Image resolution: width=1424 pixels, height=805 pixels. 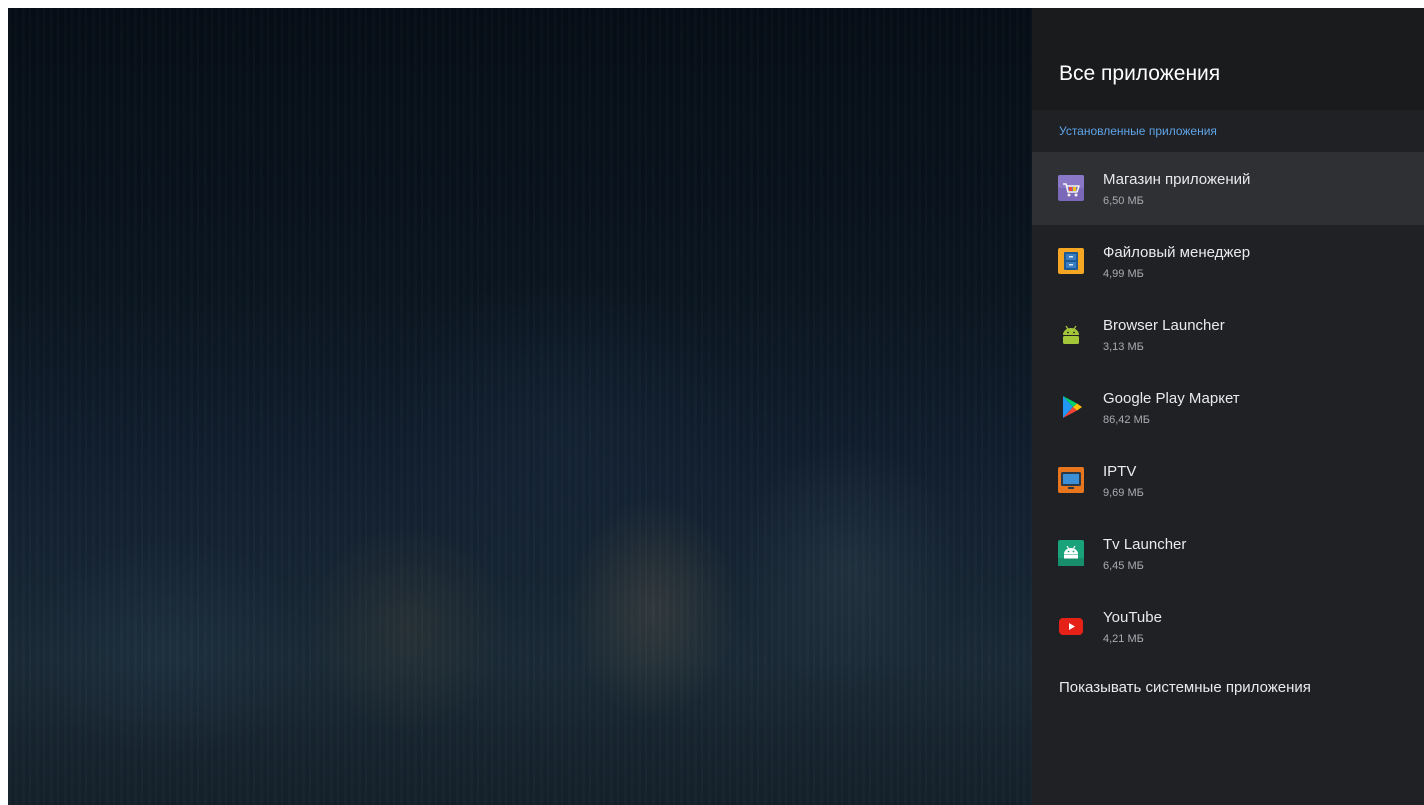 I want to click on app-item-iptv: IPTV 9,69 МБ, so click(x=1228, y=480).